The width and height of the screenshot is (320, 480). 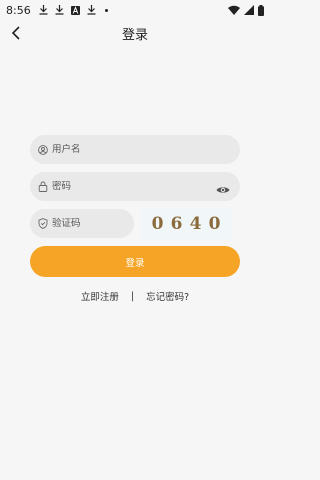 I want to click on captcha-image: 0 6 4 0, so click(x=187, y=224).